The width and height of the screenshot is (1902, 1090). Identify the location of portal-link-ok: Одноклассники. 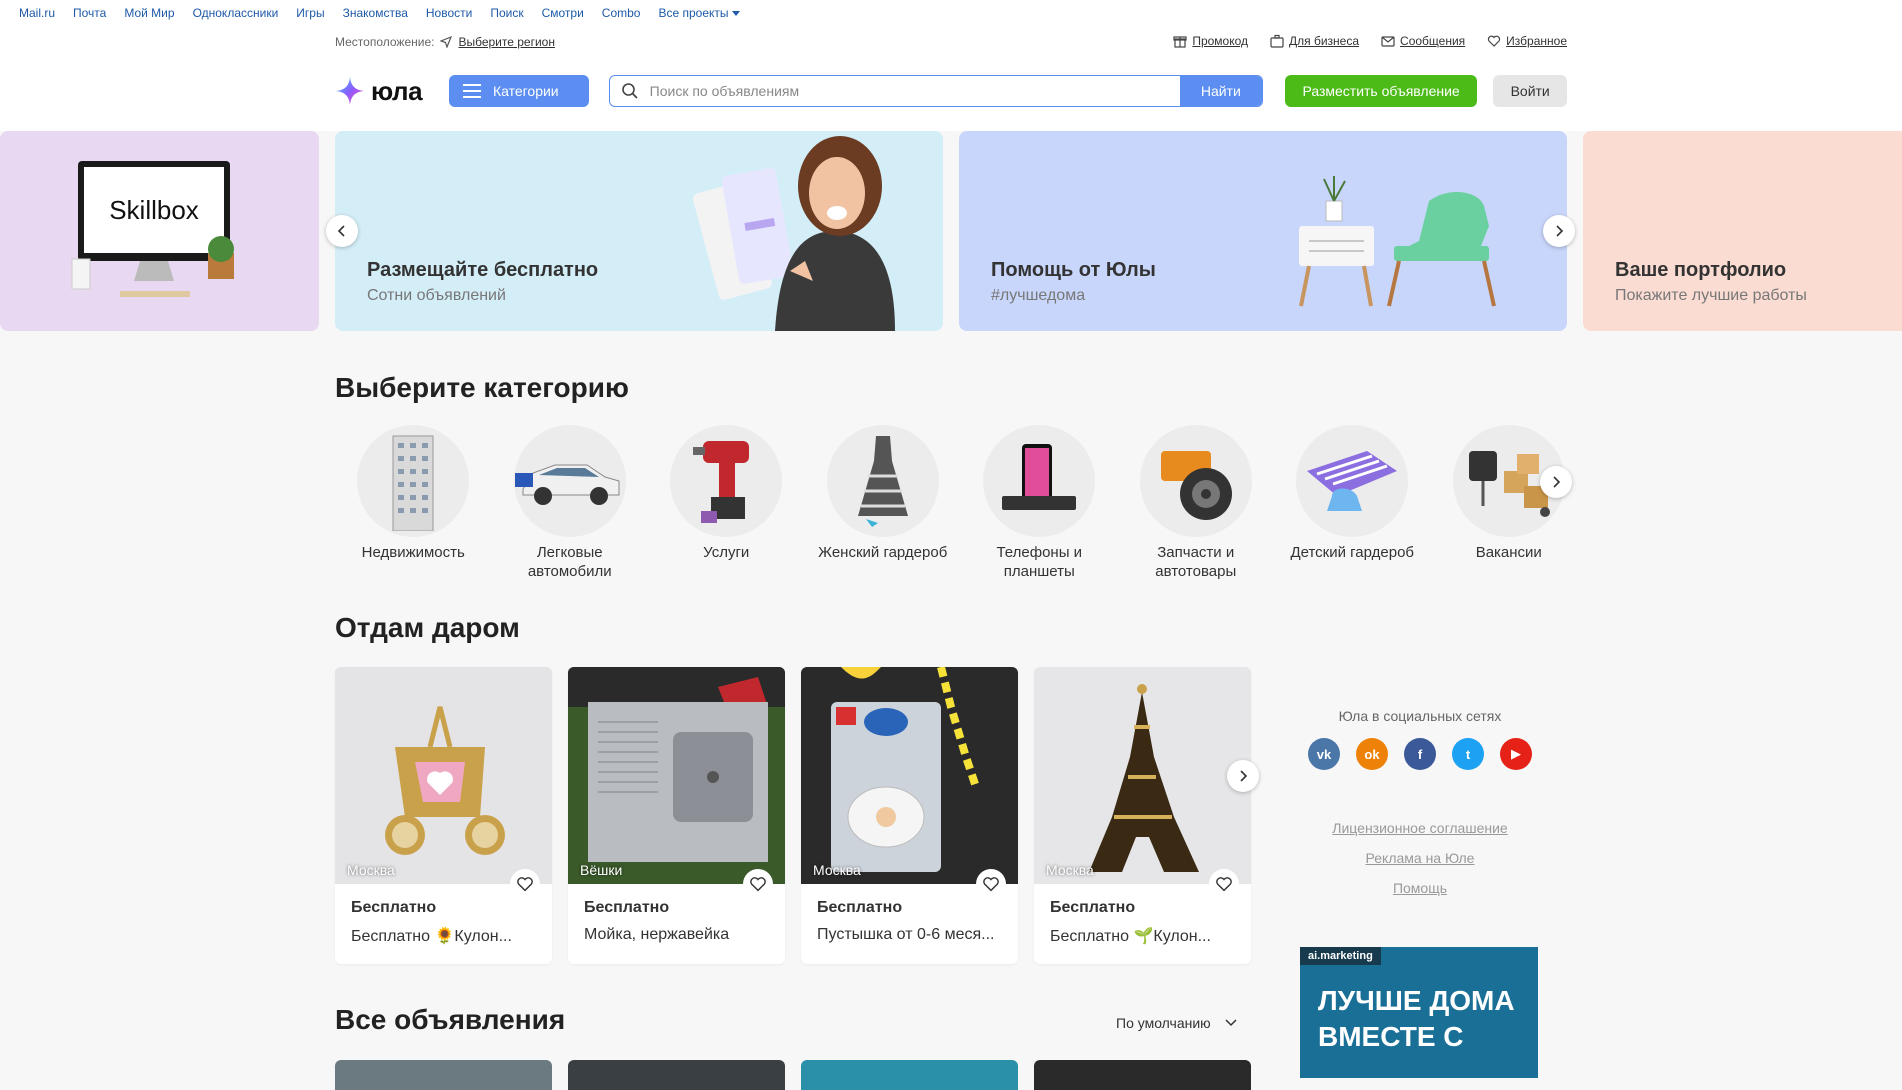
(236, 13).